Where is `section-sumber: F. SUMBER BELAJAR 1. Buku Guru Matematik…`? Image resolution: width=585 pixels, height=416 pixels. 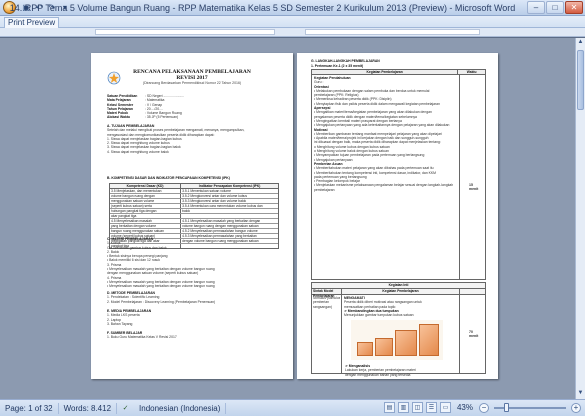
section-sumber: F. SUMBER BELAJAR 1. Buku Guru Matematik… is located at coordinates (142, 335).